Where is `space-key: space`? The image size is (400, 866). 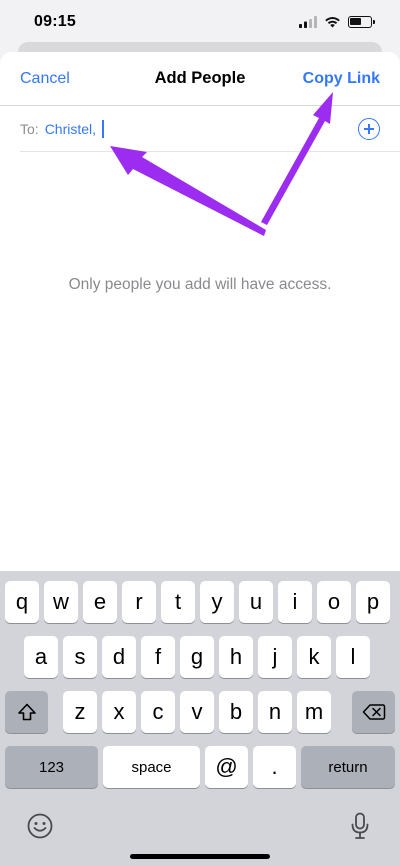
space-key: space is located at coordinates (151, 767).